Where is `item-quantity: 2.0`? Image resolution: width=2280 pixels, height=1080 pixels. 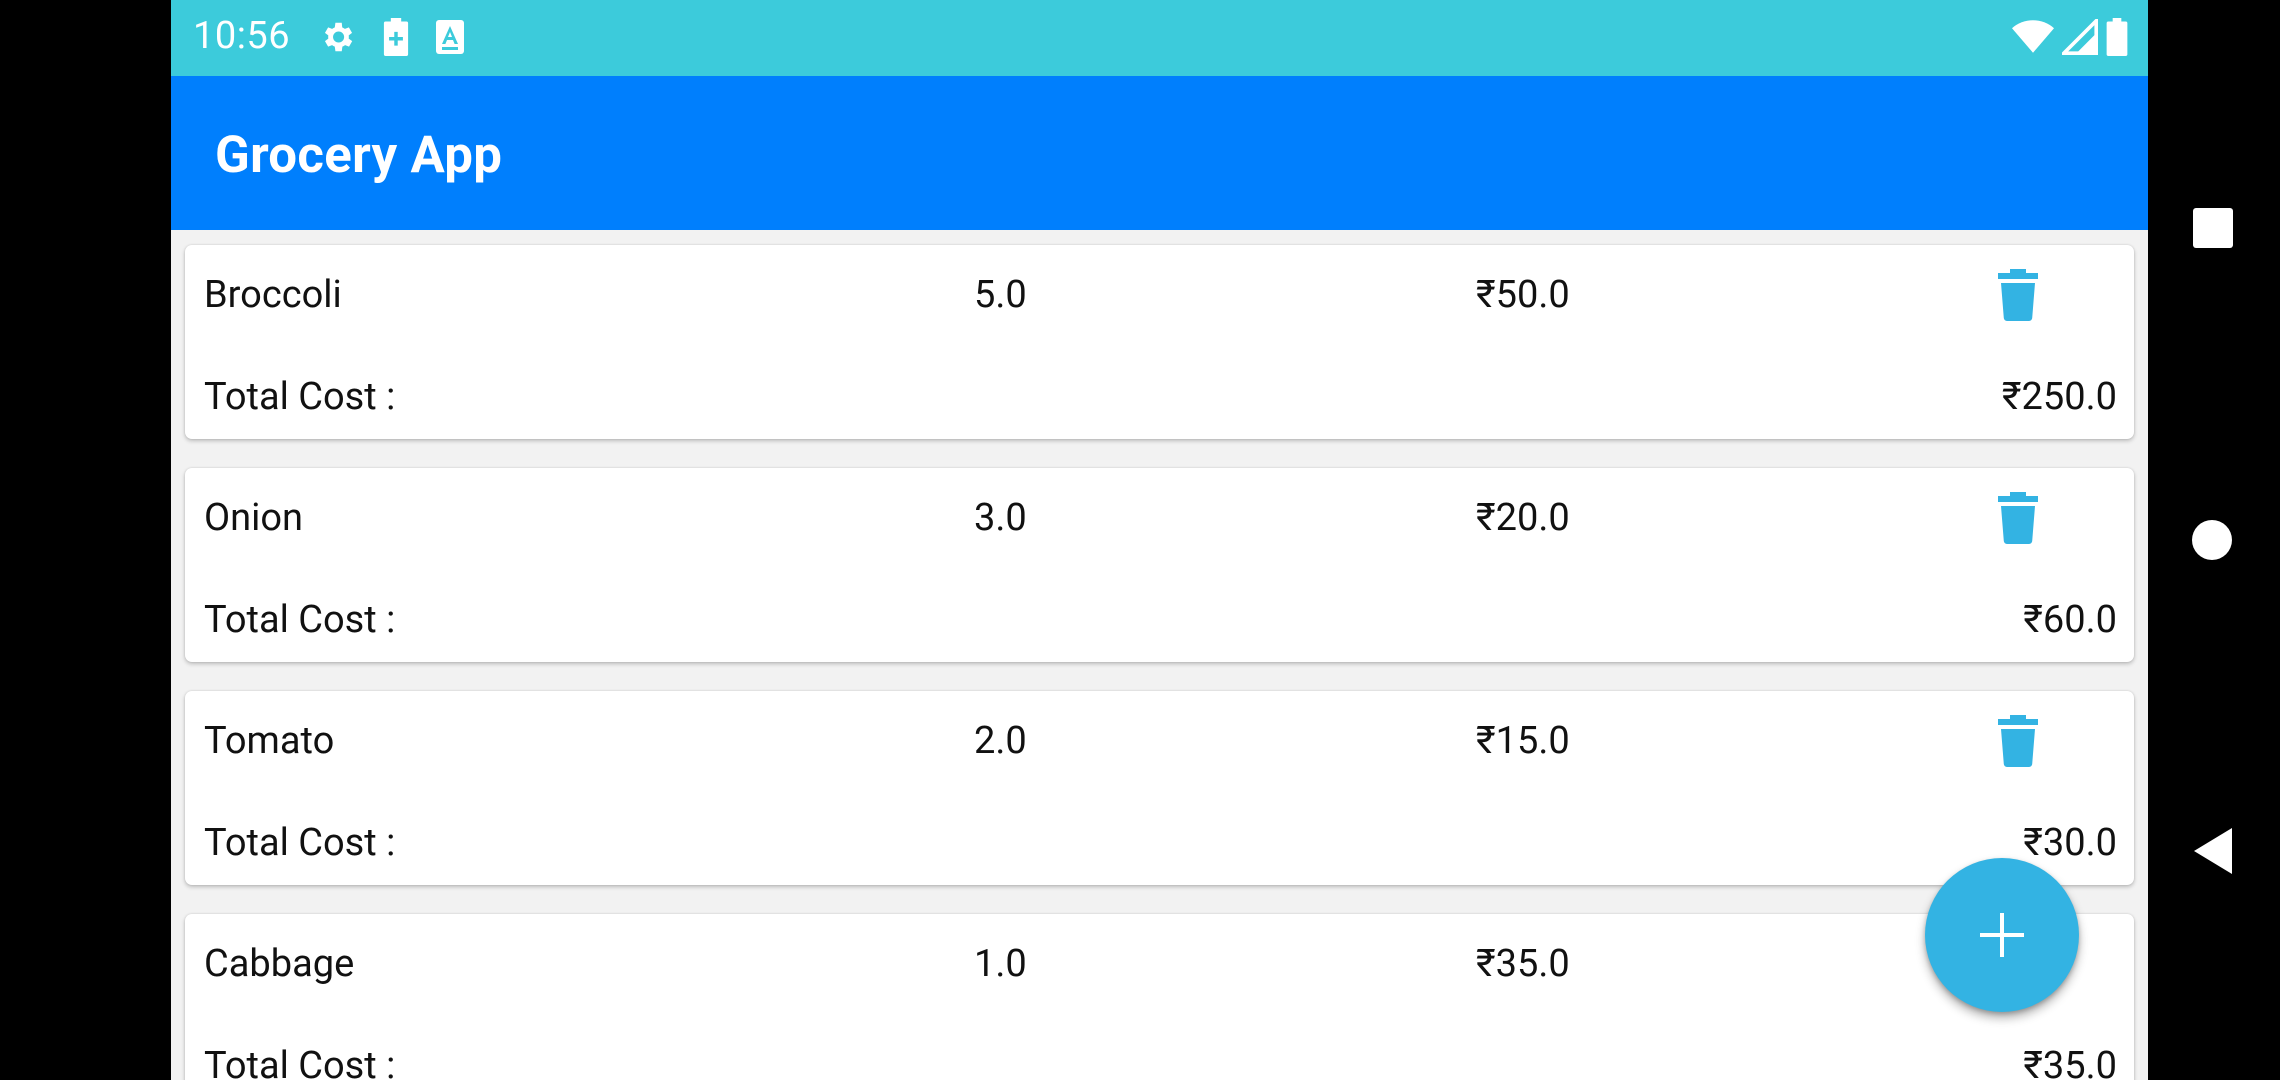
item-quantity: 2.0 is located at coordinates (1000, 741).